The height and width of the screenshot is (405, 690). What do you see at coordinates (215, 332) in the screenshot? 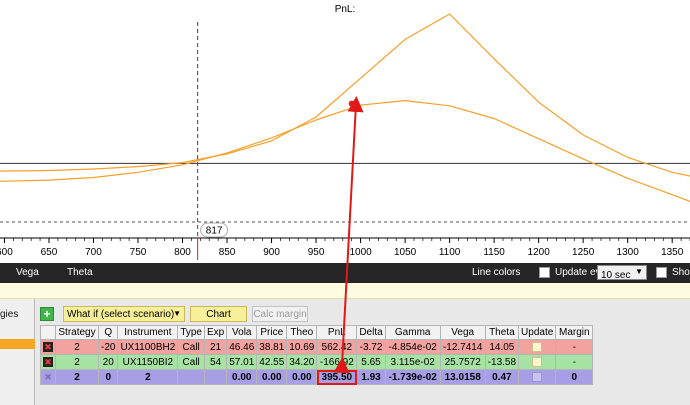
I see `column-header: Exp` at bounding box center [215, 332].